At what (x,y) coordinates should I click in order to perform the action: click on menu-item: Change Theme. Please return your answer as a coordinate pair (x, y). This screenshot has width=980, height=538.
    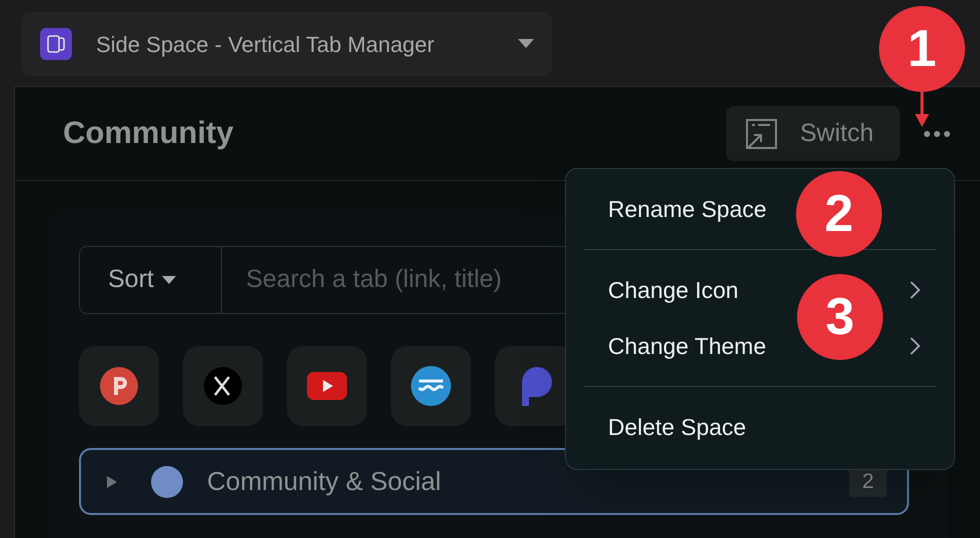
    Looking at the image, I should click on (687, 346).